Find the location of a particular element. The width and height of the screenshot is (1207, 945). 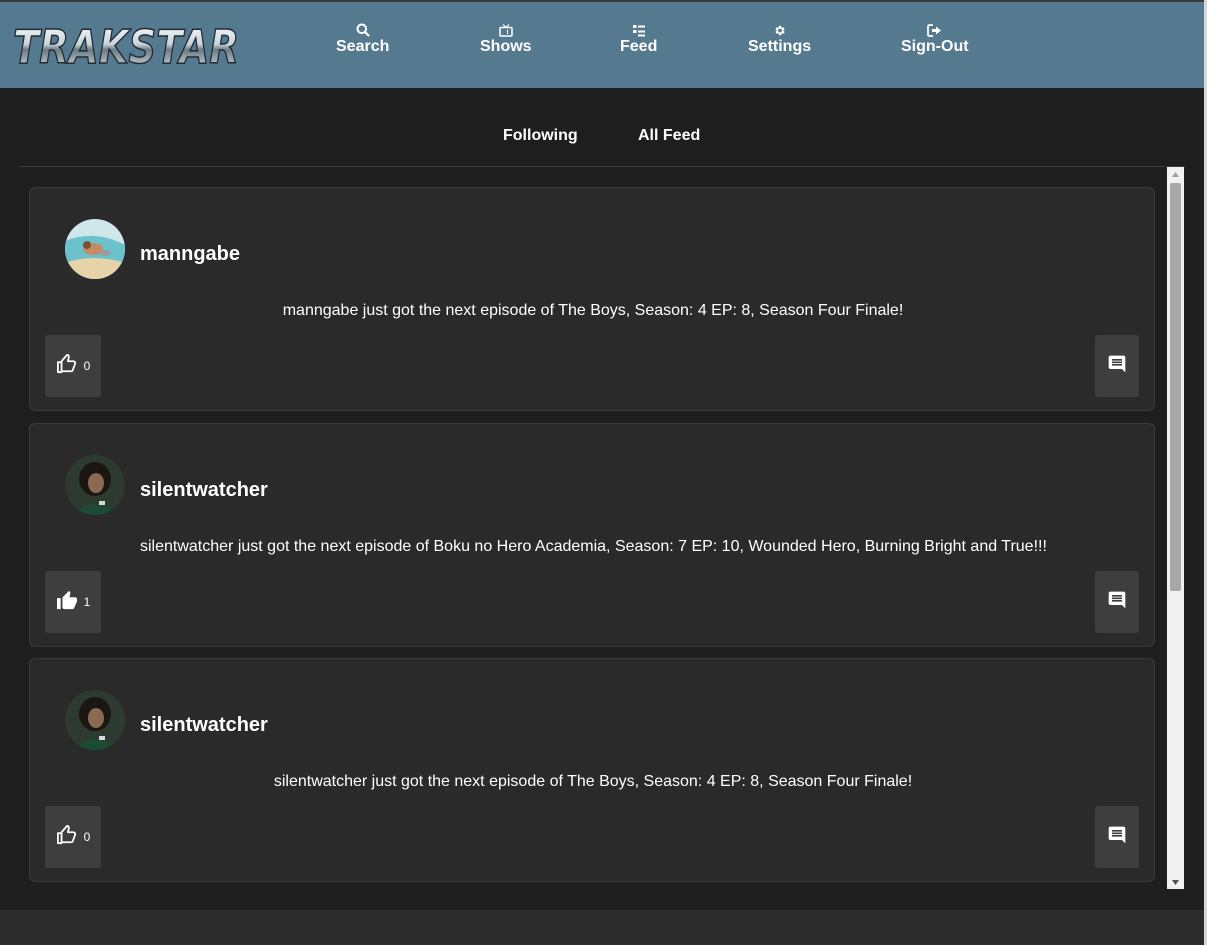

scroll-up-arrow-icon is located at coordinates (1175, 174).